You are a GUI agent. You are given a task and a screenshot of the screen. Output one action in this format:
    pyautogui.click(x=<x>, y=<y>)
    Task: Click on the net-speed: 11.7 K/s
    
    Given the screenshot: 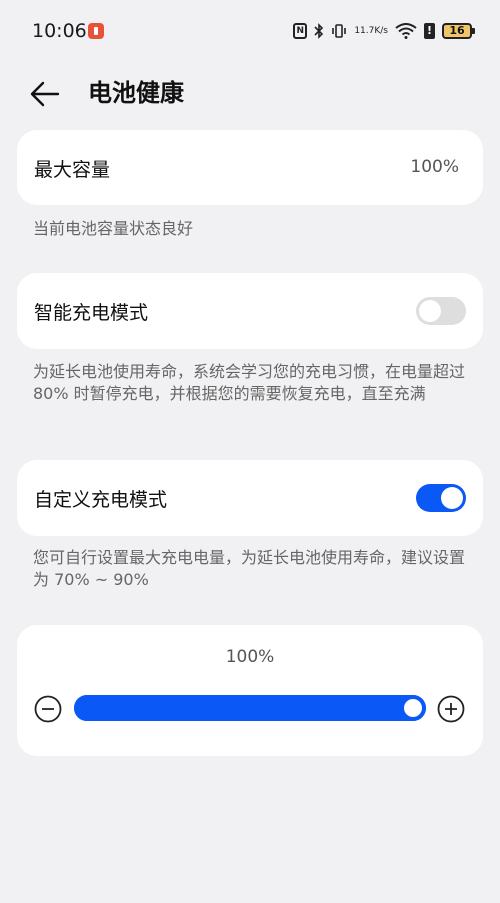 What is the action you would take?
    pyautogui.click(x=371, y=30)
    